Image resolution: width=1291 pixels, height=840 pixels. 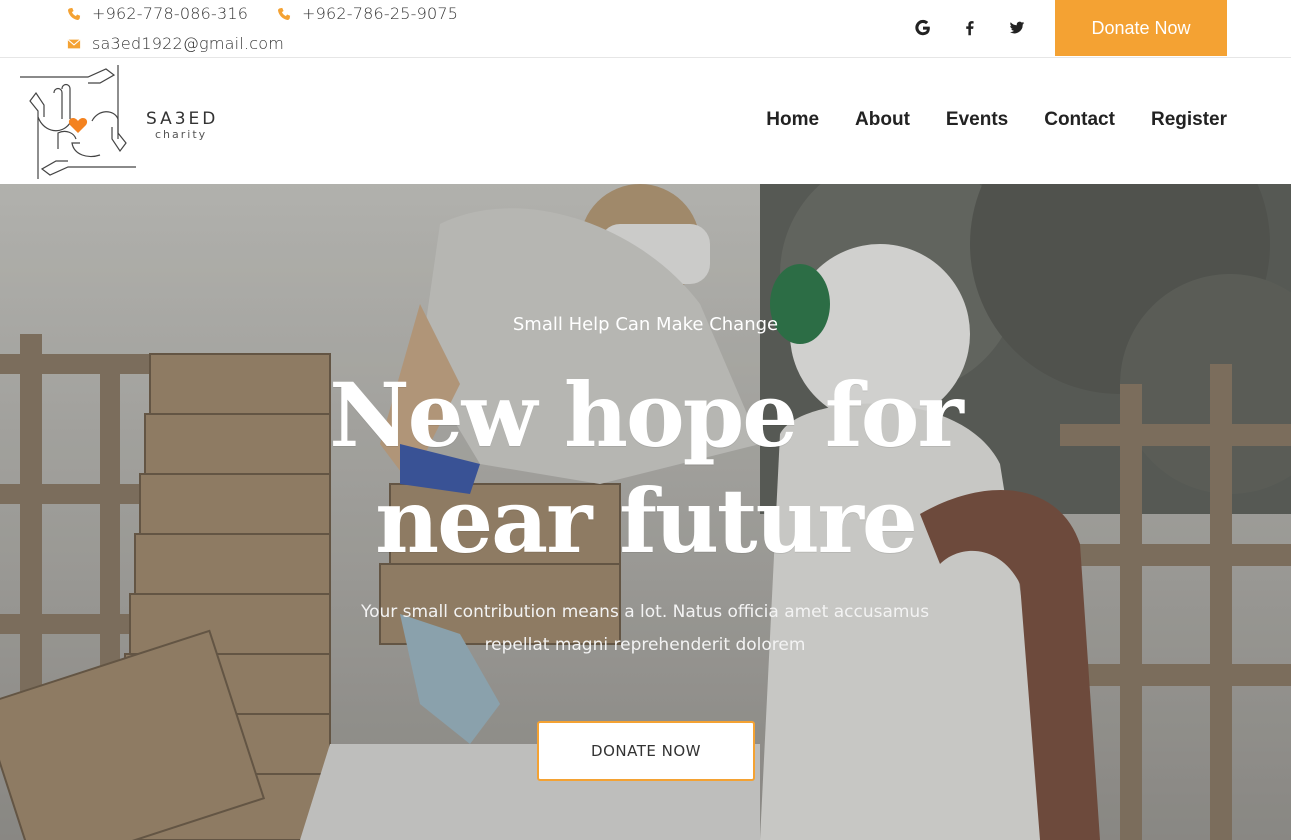 I want to click on brand-name: SA3ED, so click(x=182, y=119).